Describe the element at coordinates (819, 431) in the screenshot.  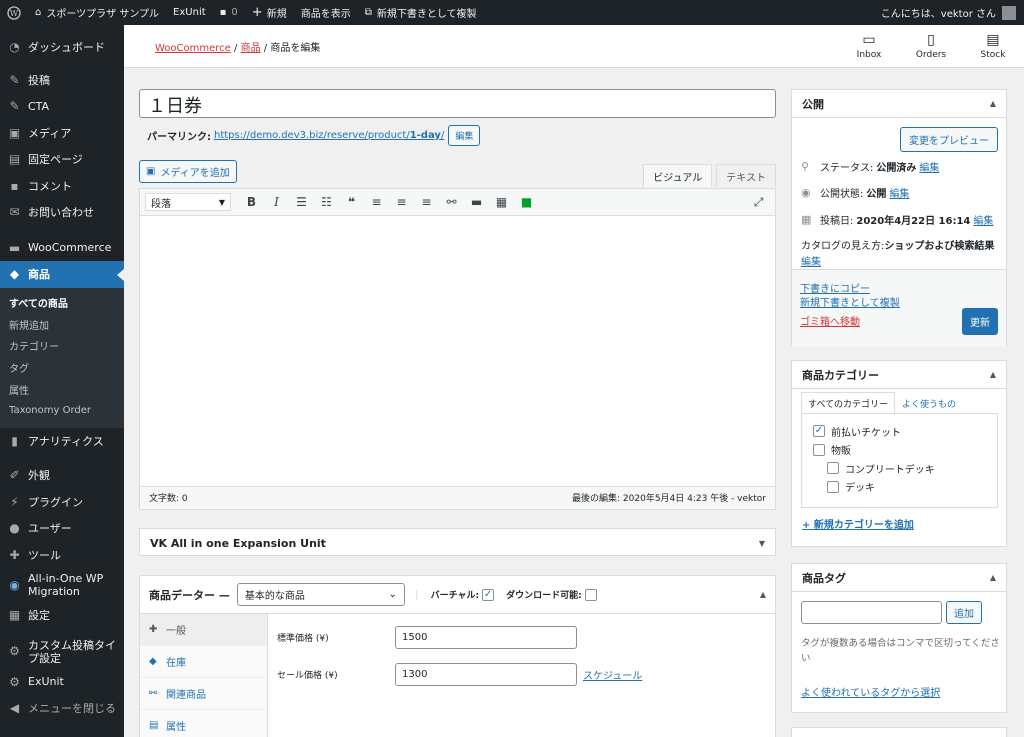
I see `category-checkbox: ✓` at that location.